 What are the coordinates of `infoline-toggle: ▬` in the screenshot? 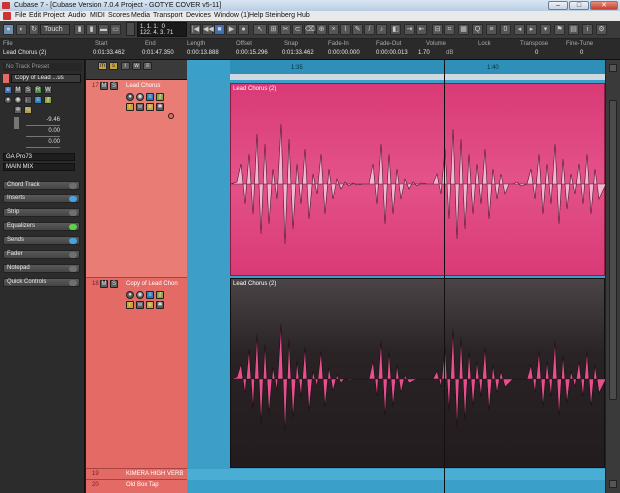 It's located at (103, 29).